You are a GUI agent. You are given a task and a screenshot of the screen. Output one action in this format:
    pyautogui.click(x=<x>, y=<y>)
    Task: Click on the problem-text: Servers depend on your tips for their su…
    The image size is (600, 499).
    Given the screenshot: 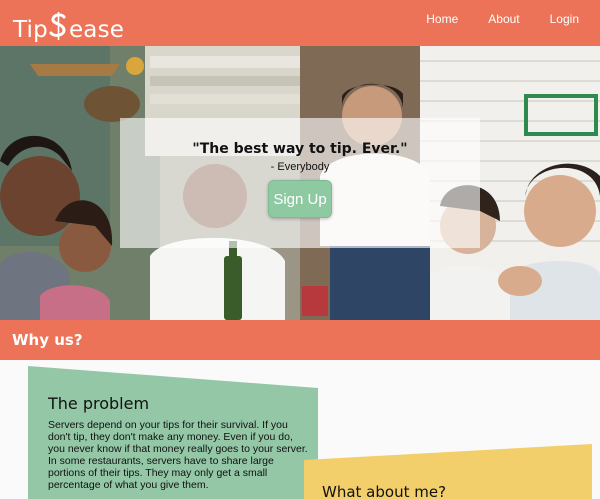 What is the action you would take?
    pyautogui.click(x=179, y=455)
    